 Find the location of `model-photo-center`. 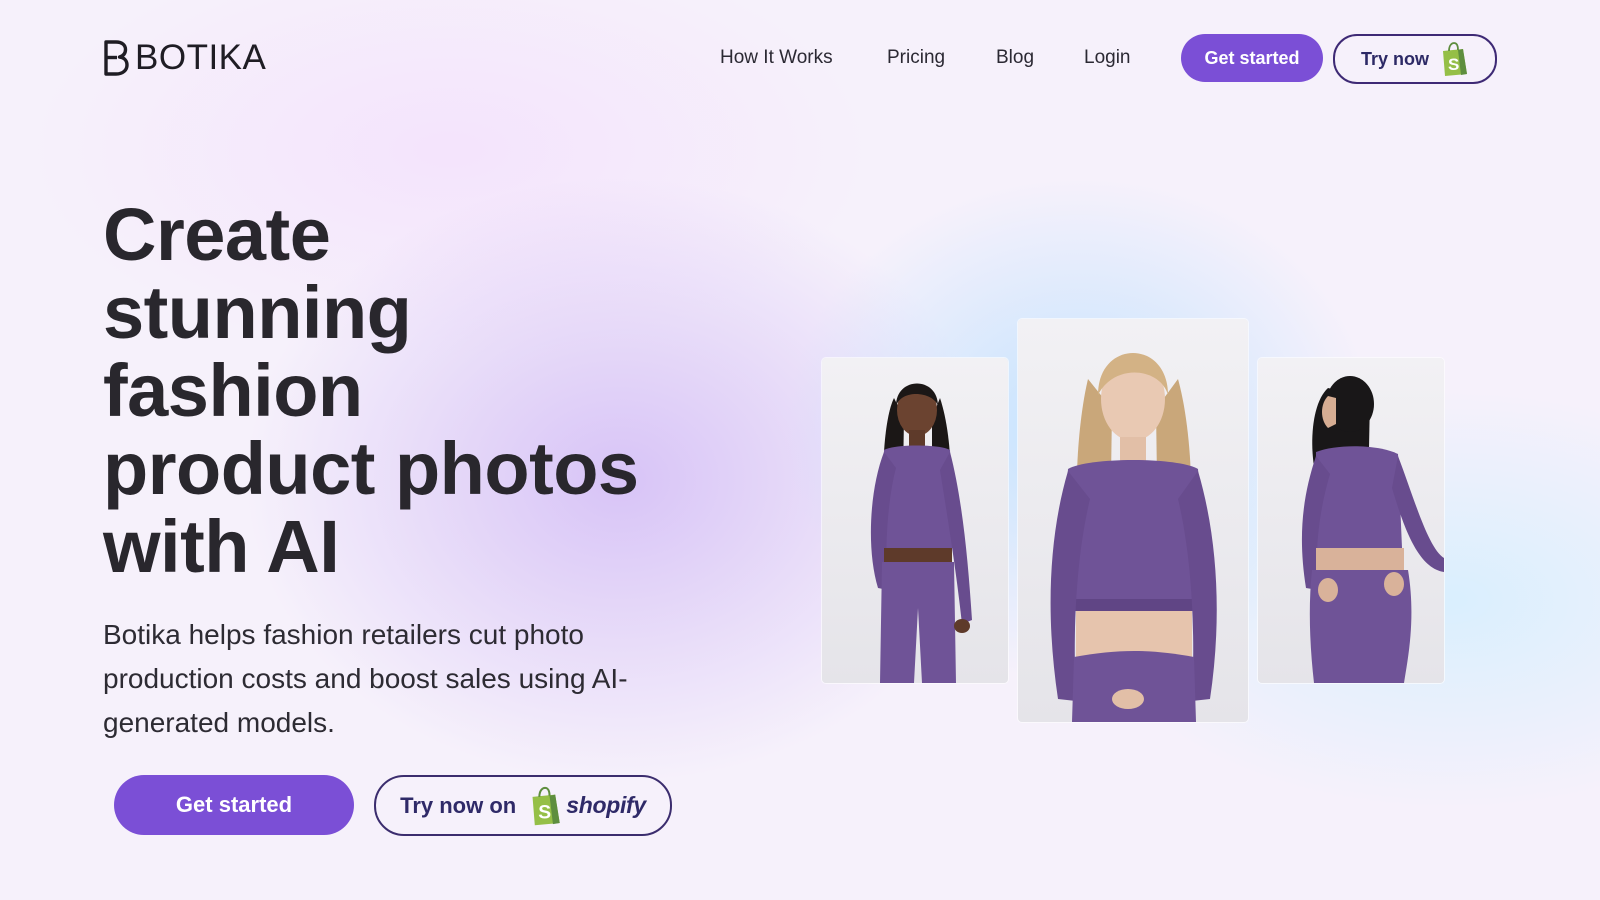

model-photo-center is located at coordinates (1133, 520).